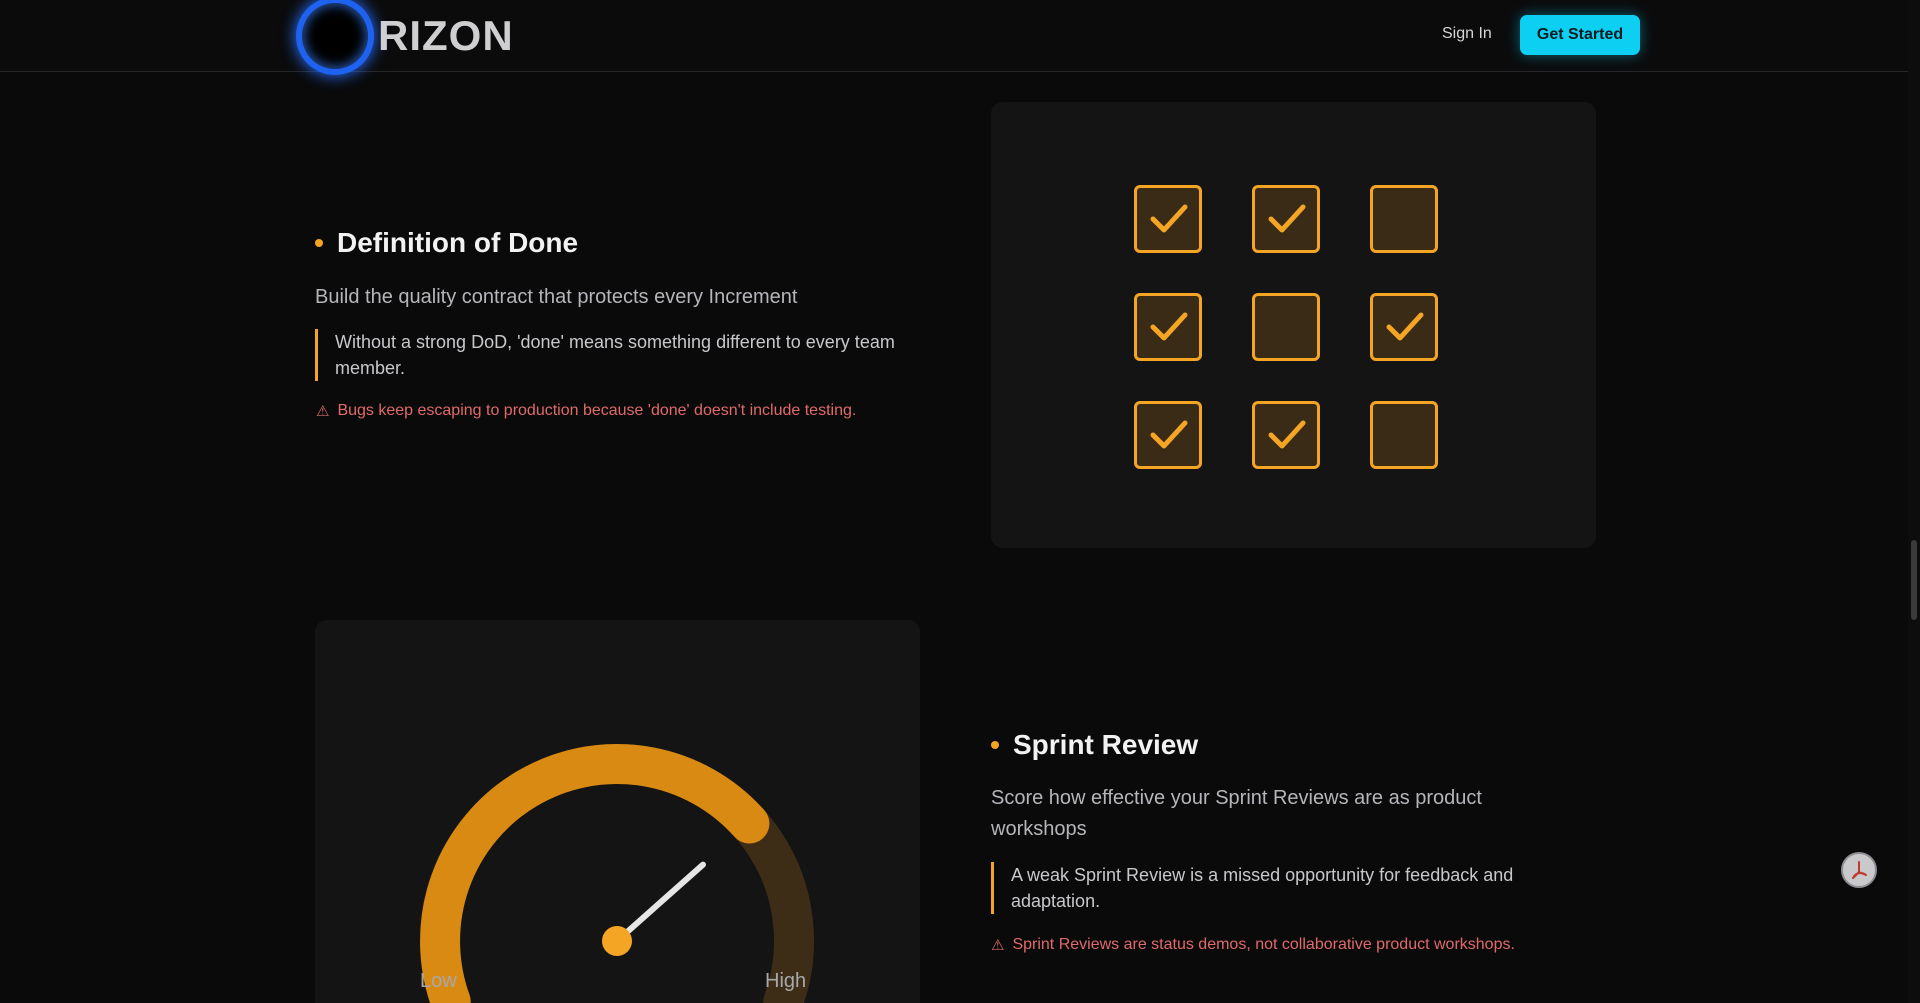 Image resolution: width=1920 pixels, height=1003 pixels. Describe the element at coordinates (660, 902) in the screenshot. I see `gauge-needle` at that location.